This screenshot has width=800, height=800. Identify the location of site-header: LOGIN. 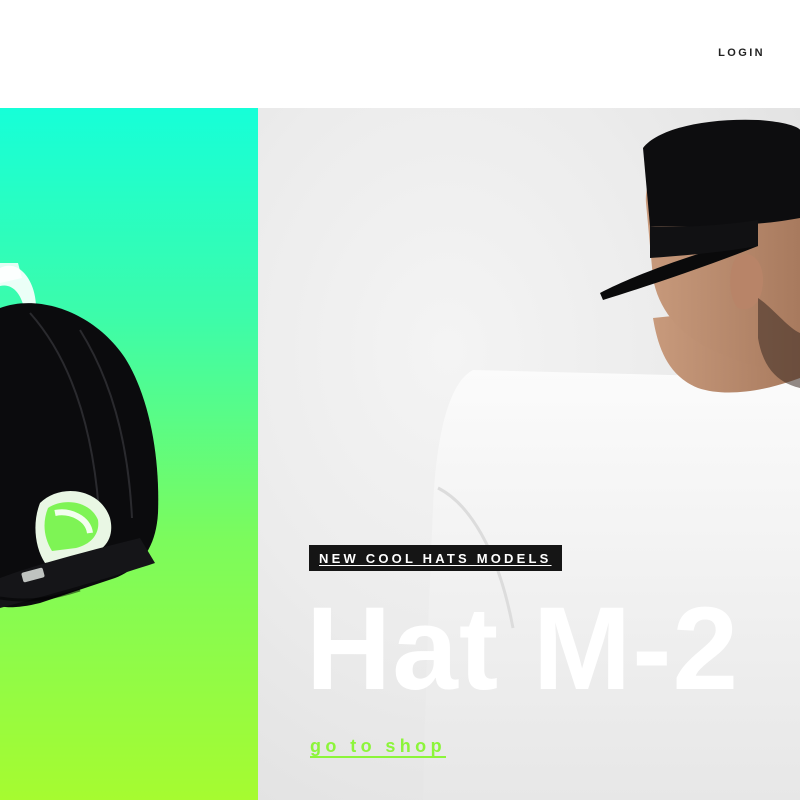
(400, 54).